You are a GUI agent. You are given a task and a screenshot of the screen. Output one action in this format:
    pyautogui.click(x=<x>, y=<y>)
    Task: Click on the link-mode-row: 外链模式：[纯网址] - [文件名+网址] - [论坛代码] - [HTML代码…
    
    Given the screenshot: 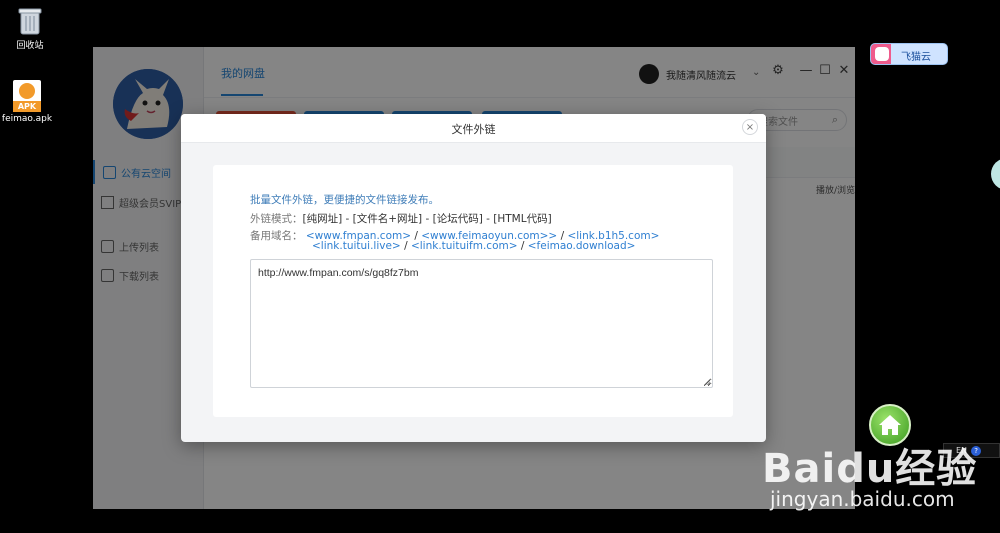 What is the action you would take?
    pyautogui.click(x=401, y=218)
    